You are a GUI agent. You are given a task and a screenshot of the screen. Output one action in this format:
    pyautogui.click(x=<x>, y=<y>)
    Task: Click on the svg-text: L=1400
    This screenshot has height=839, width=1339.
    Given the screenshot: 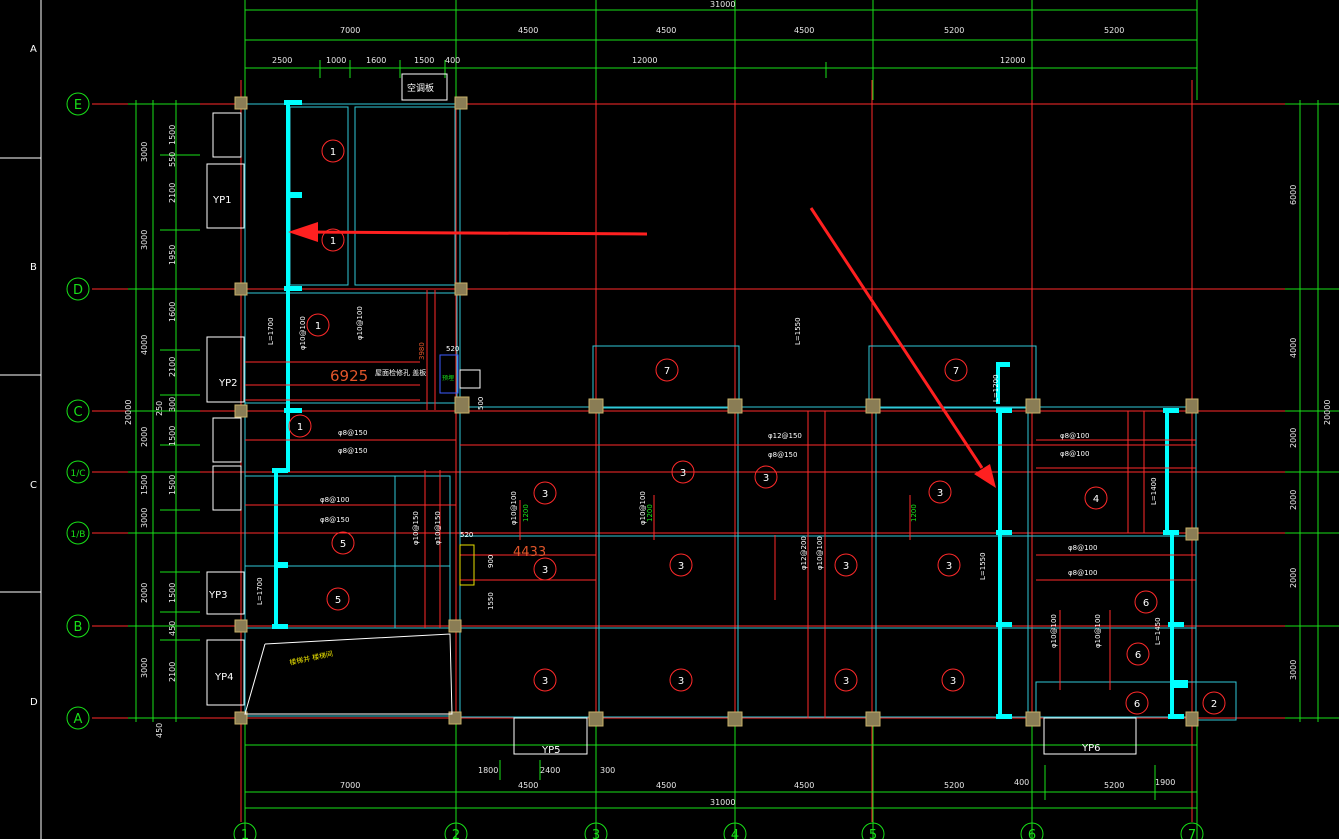 What is the action you would take?
    pyautogui.click(x=1154, y=491)
    